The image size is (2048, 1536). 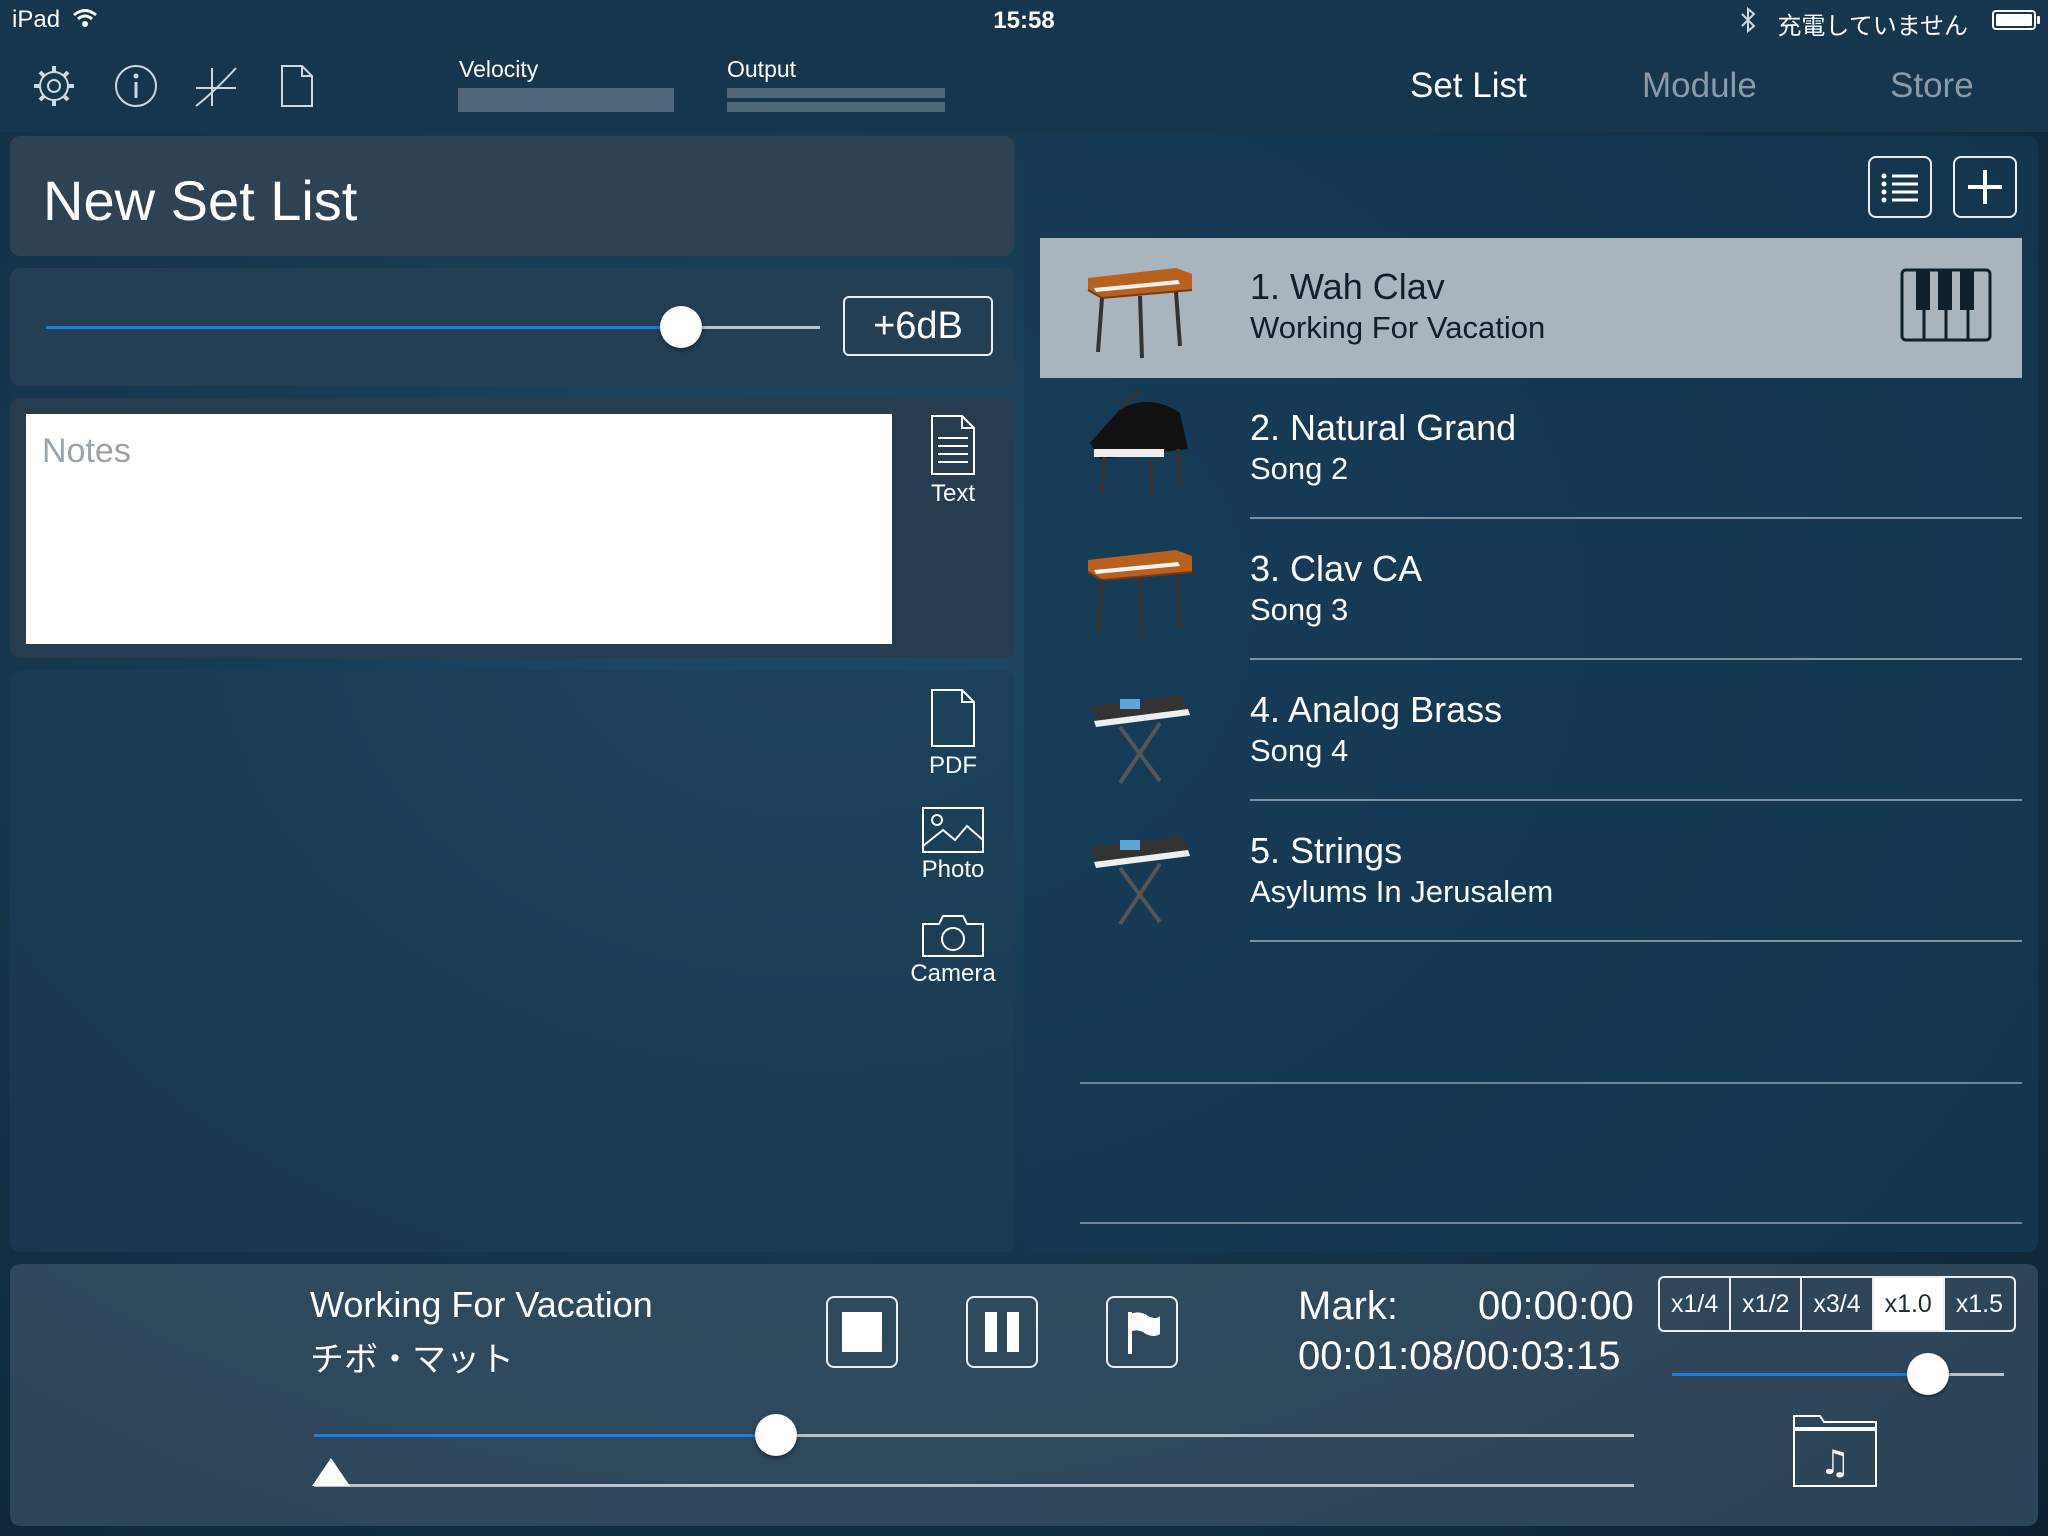 What do you see at coordinates (953, 445) in the screenshot?
I see `text-document-icon` at bounding box center [953, 445].